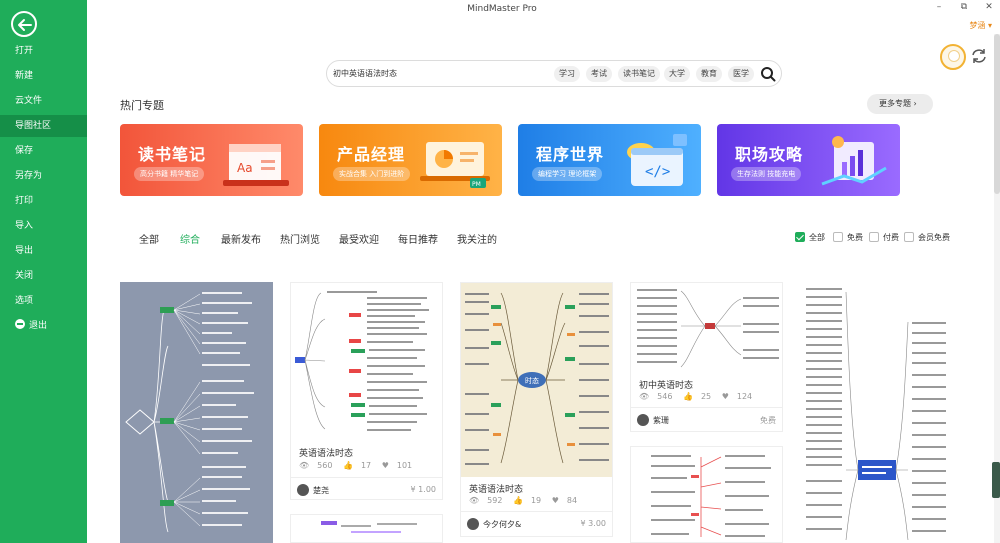 This screenshot has height=543, width=1000. What do you see at coordinates (359, 238) in the screenshot?
I see `tab-most-liked: 最受欢迎` at bounding box center [359, 238].